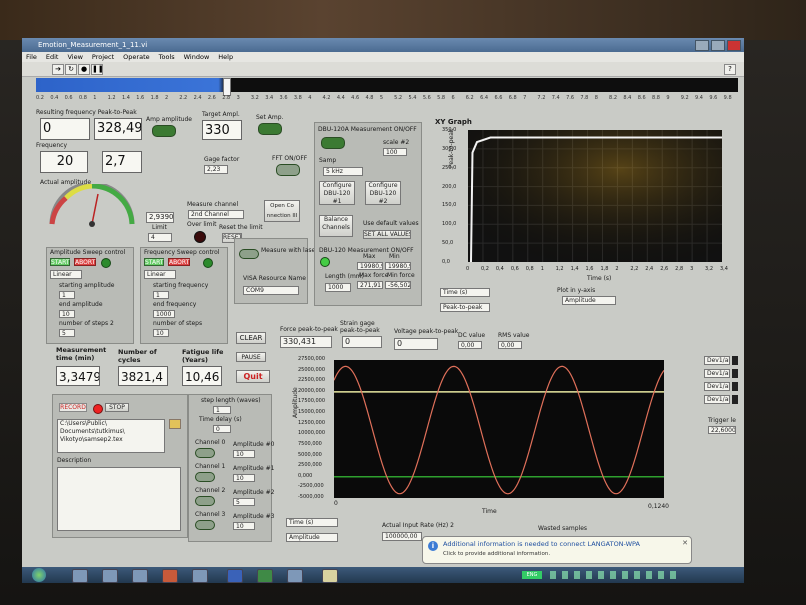 This screenshot has width=806, height=605. Describe the element at coordinates (97, 69) in the screenshot. I see `pause-icon: ❚❚` at that location.